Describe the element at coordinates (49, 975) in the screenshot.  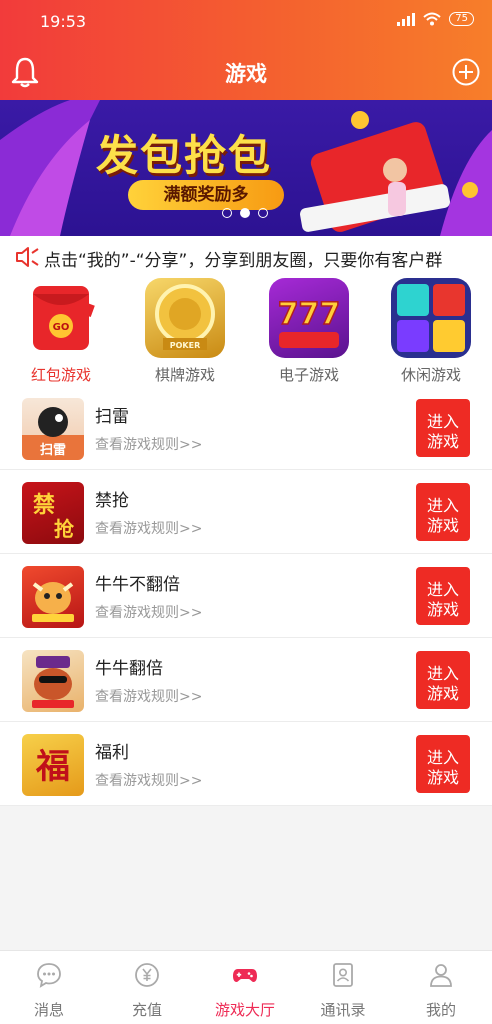
I see `chat-bubble-icon` at that location.